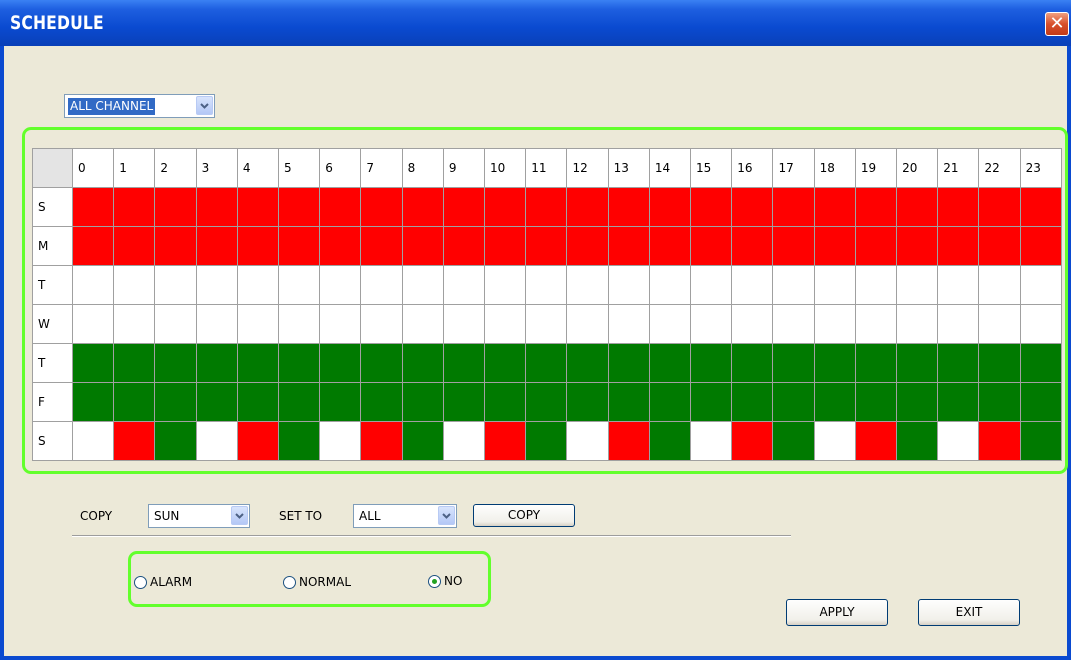  I want to click on radio-alarm: ALARM, so click(163, 582).